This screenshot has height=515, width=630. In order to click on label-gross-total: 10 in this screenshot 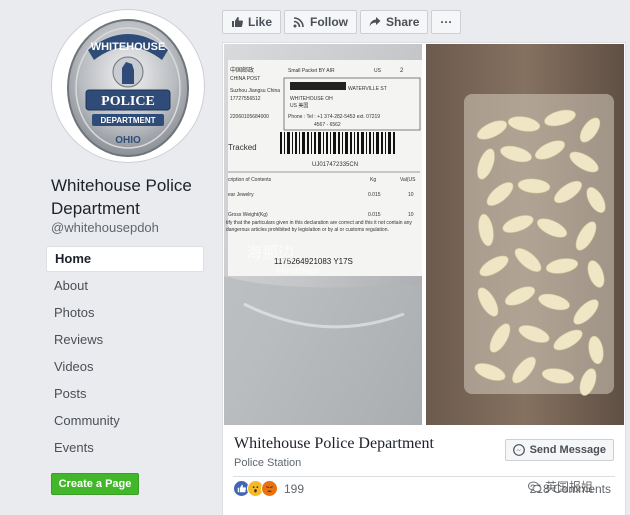, I will do `click(411, 215)`.